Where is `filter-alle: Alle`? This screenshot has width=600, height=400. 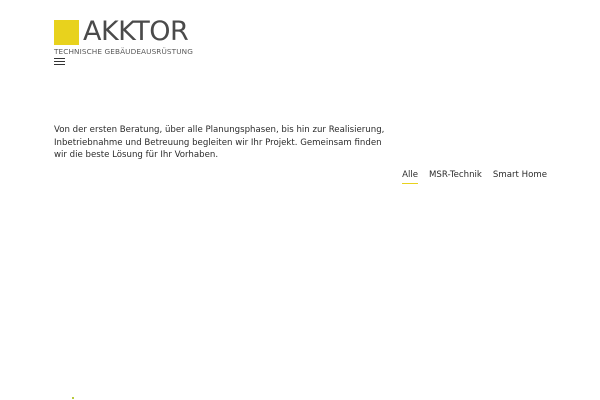
filter-alle: Alle is located at coordinates (410, 177).